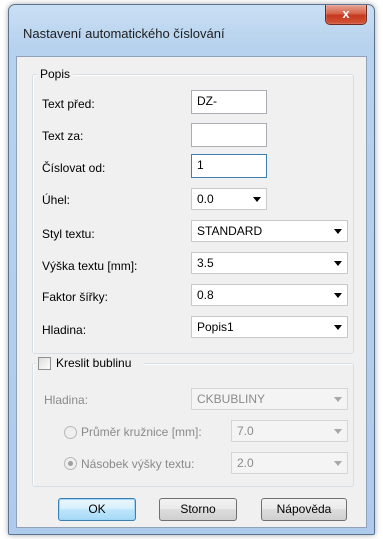 This screenshot has height=539, width=383. Describe the element at coordinates (269, 231) in the screenshot. I see `styl-textu-select: STANDARD` at that location.